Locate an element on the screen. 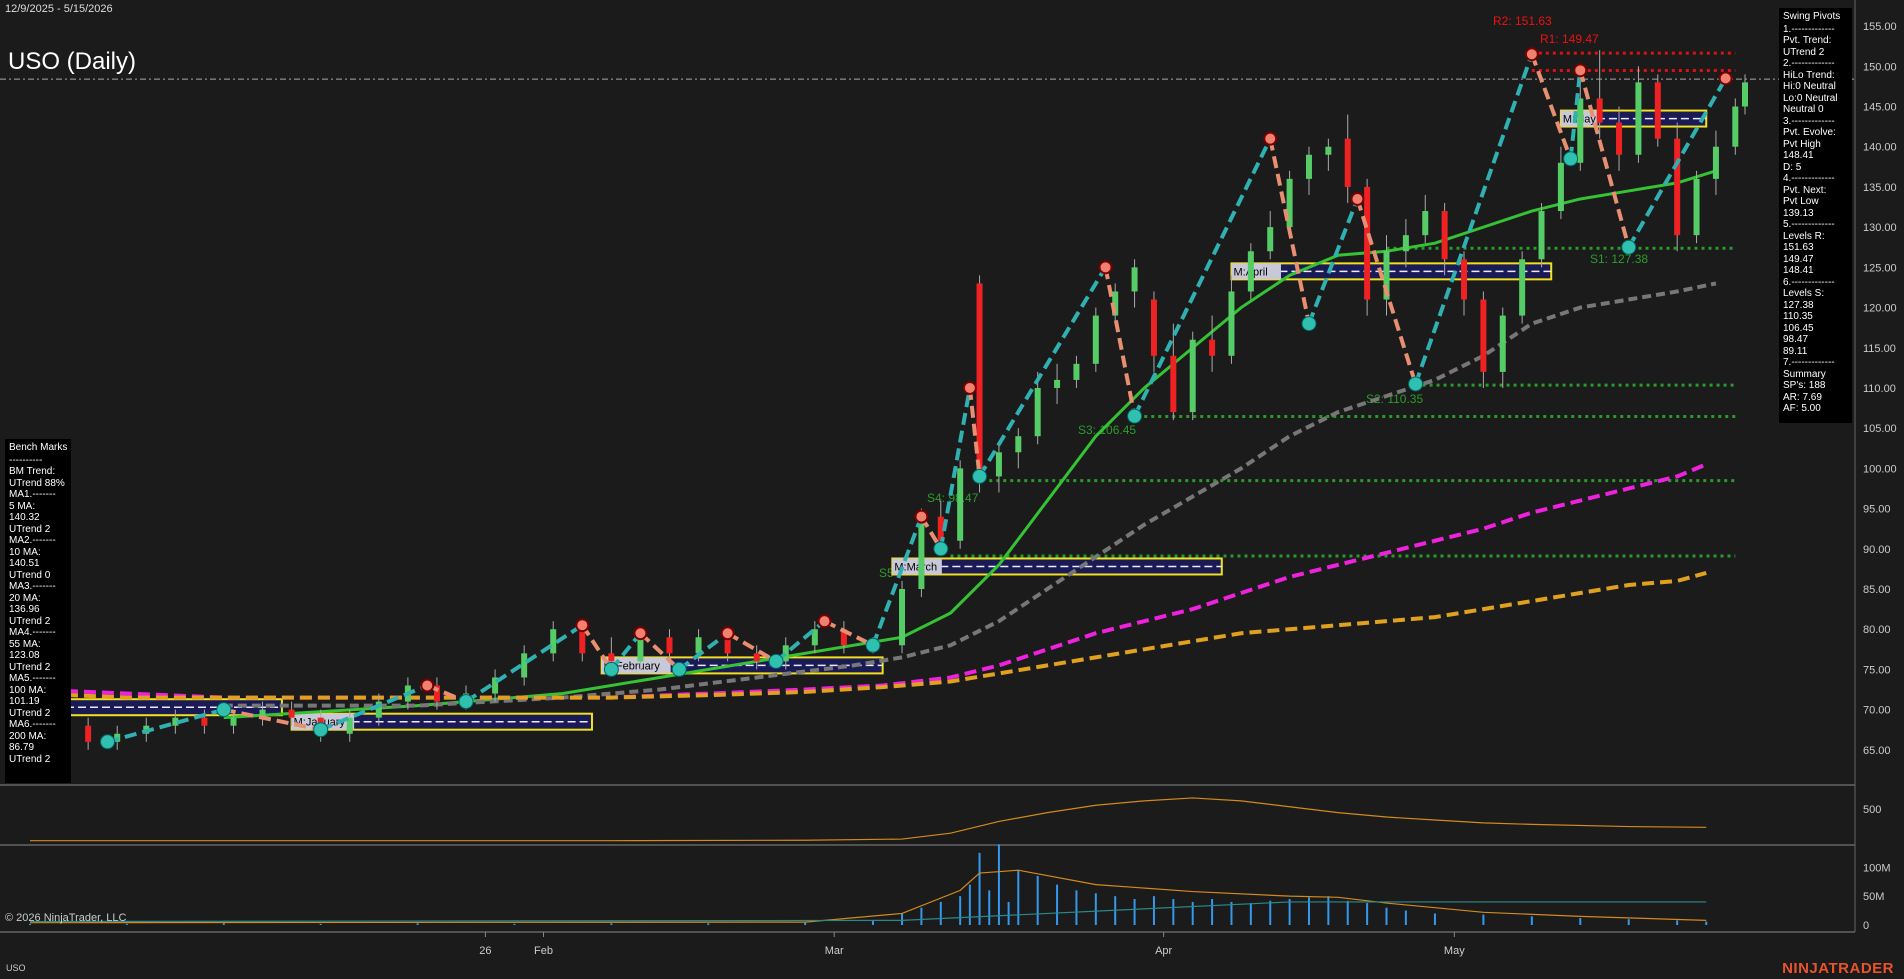 This screenshot has width=1904, height=979. price-tick-label: 120.00 is located at coordinates (1880, 309).